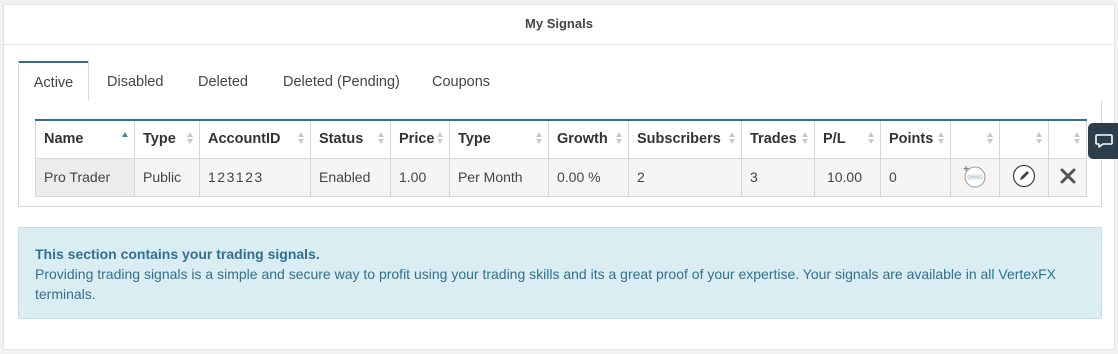 The image size is (1118, 354). Describe the element at coordinates (420, 139) in the screenshot. I see `column-header-price: Price` at that location.